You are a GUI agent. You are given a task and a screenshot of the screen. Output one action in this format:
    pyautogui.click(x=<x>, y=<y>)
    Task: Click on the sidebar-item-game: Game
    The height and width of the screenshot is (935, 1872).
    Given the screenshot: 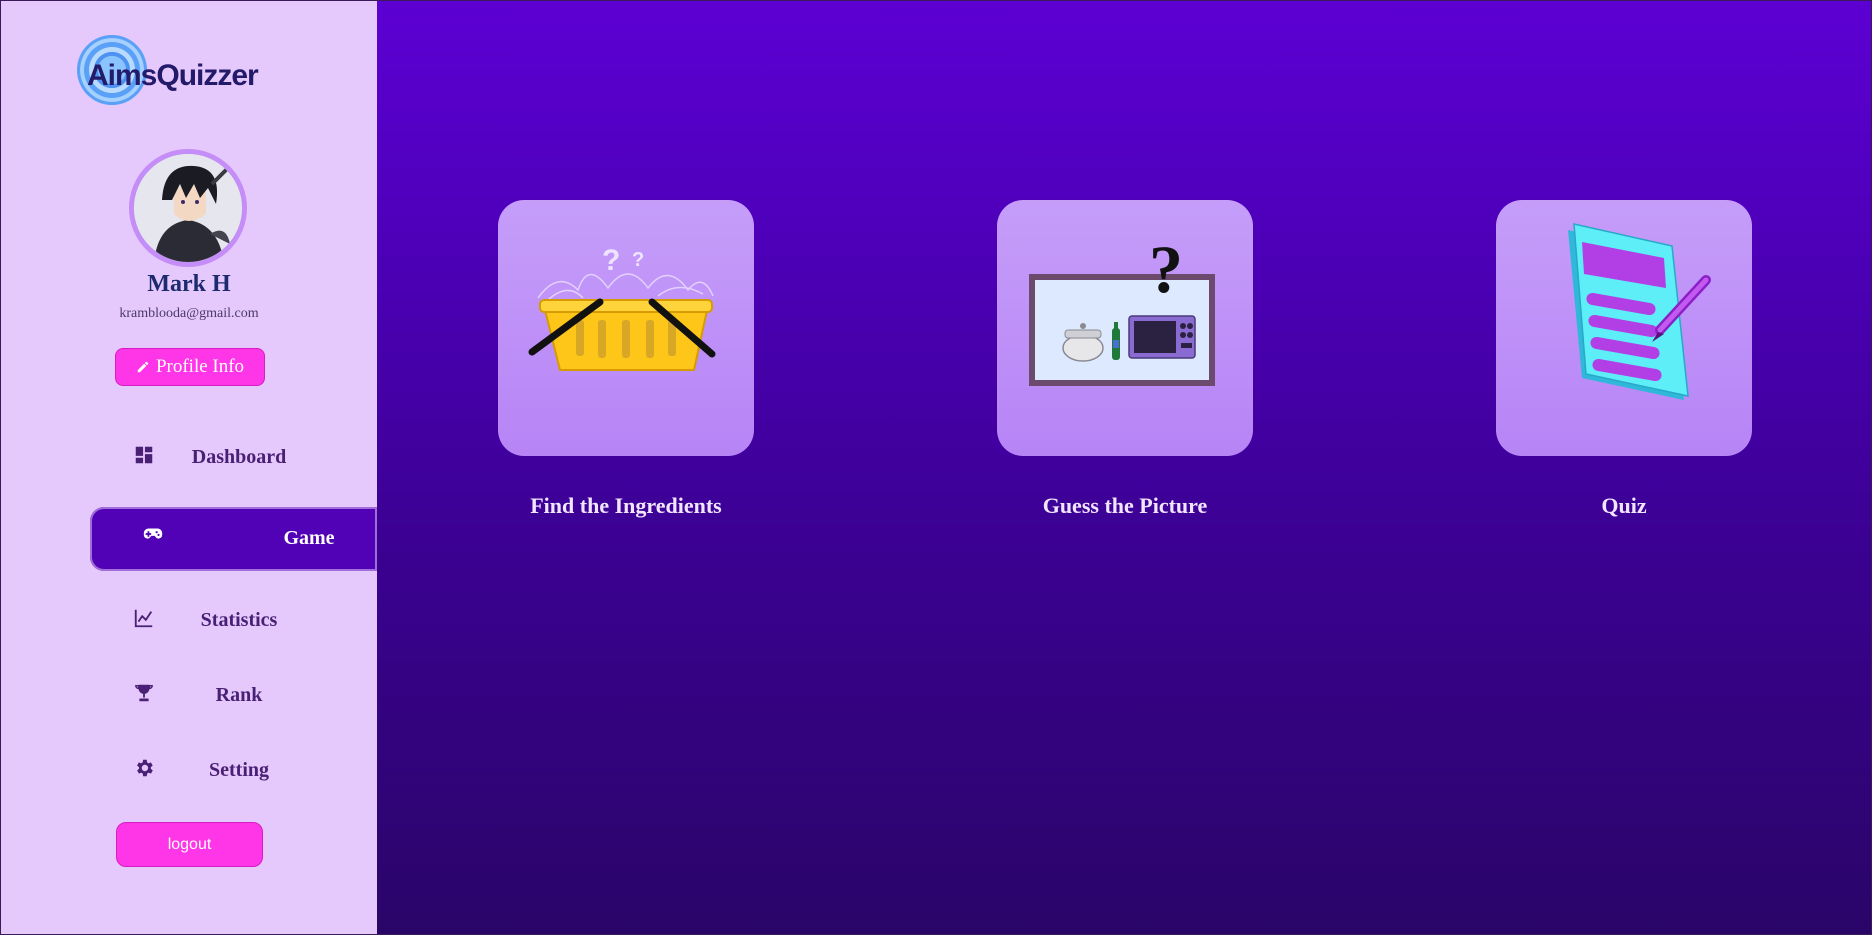 What is the action you would take?
    pyautogui.click(x=233, y=539)
    